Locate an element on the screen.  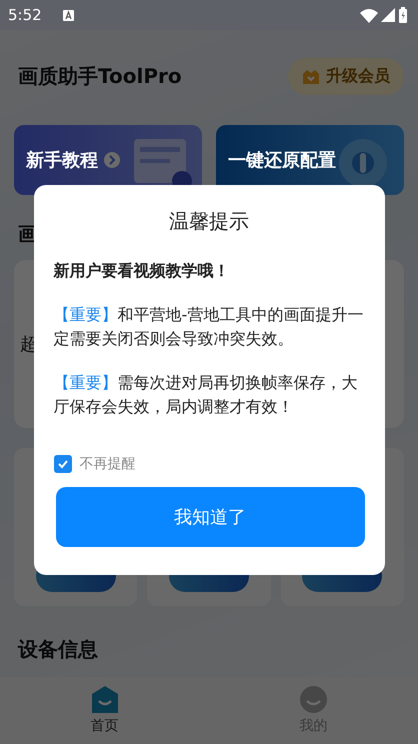
checkbox is located at coordinates (63, 464).